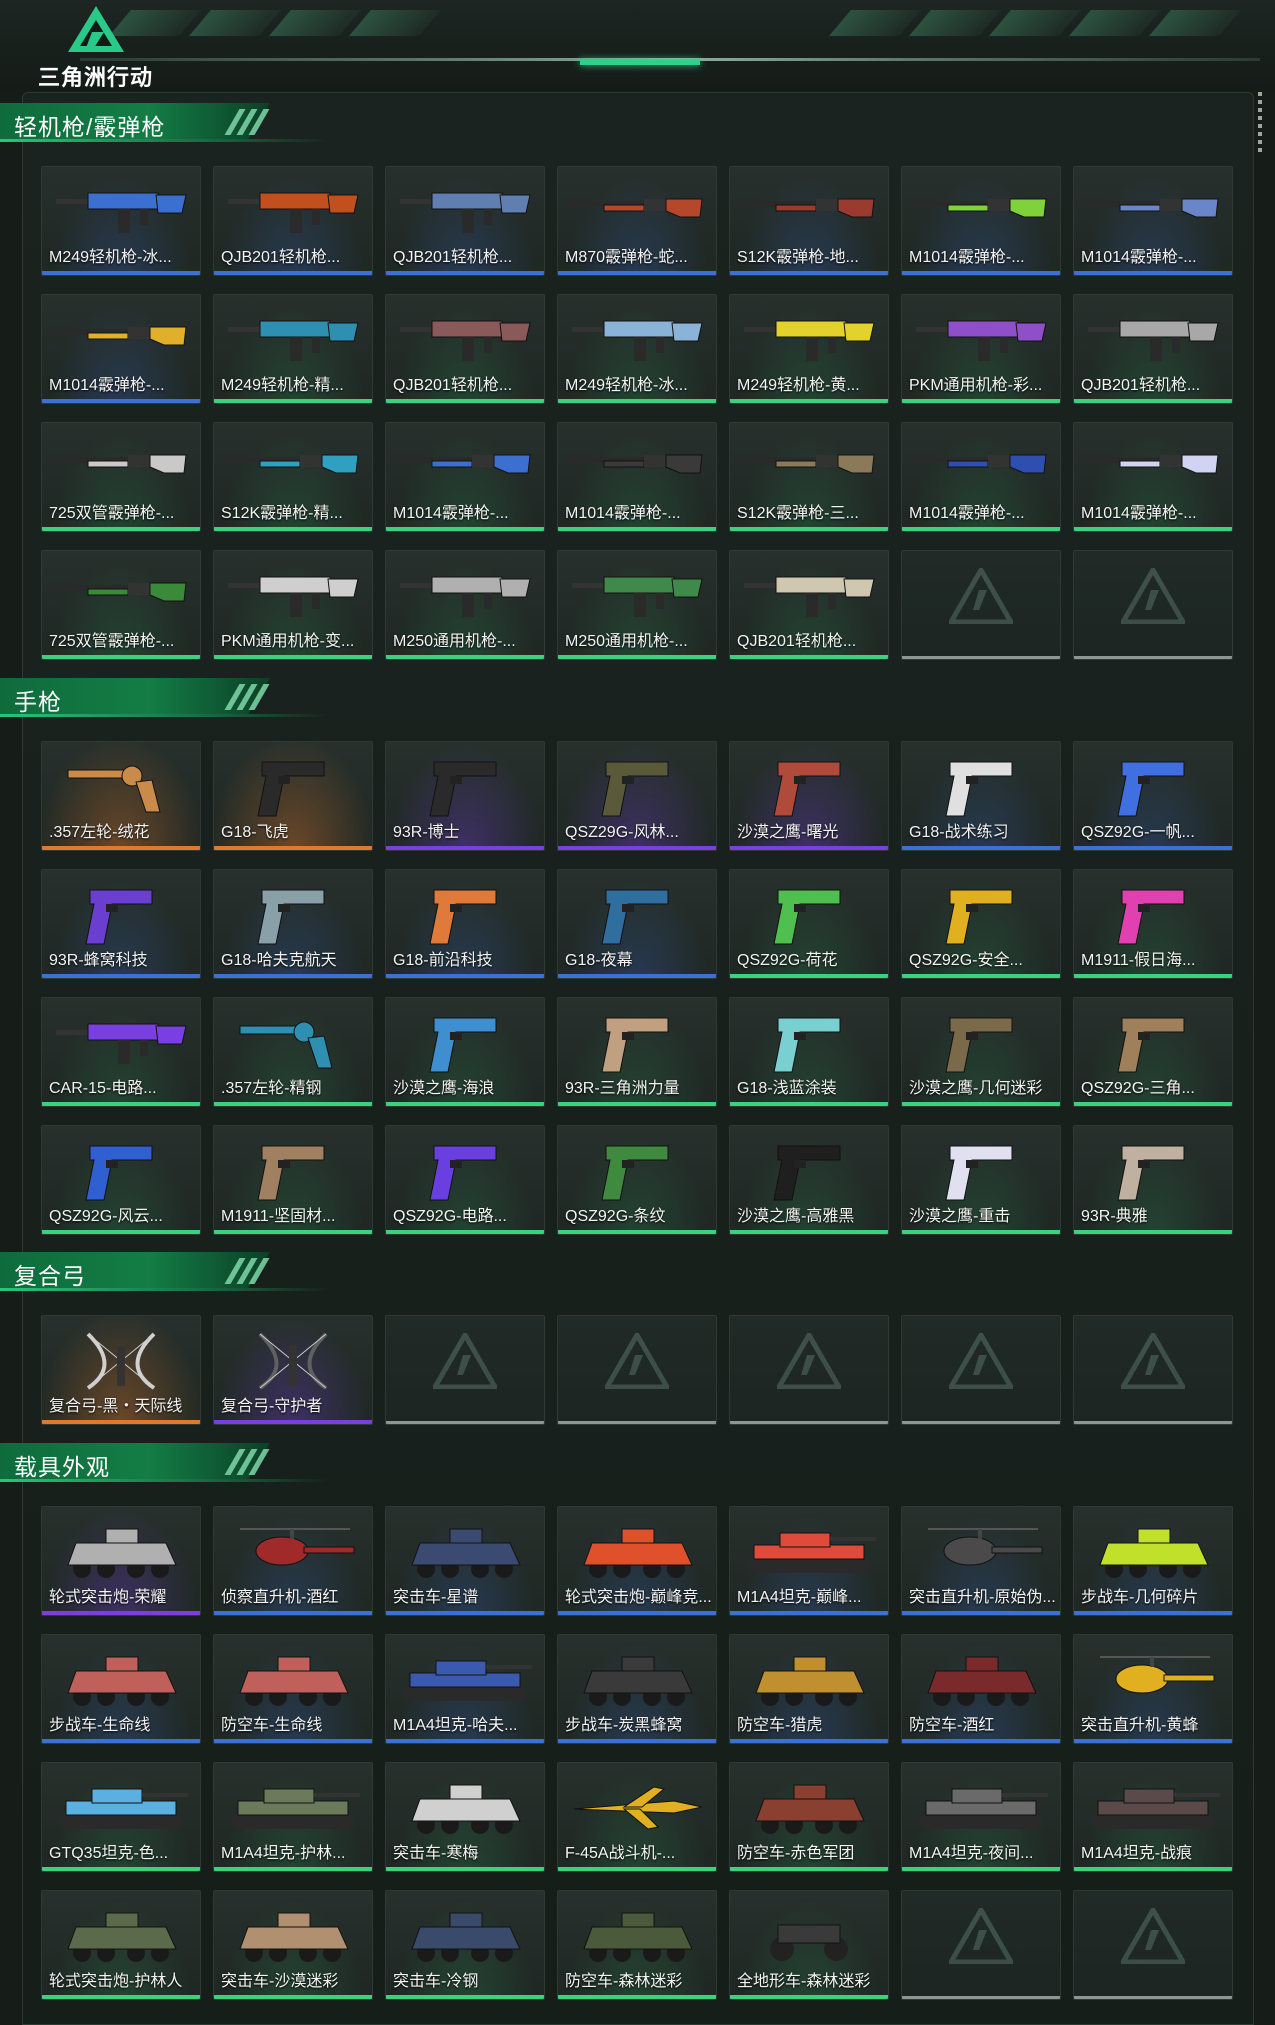  I want to click on compound-bow-icon, so click(121, 1360).